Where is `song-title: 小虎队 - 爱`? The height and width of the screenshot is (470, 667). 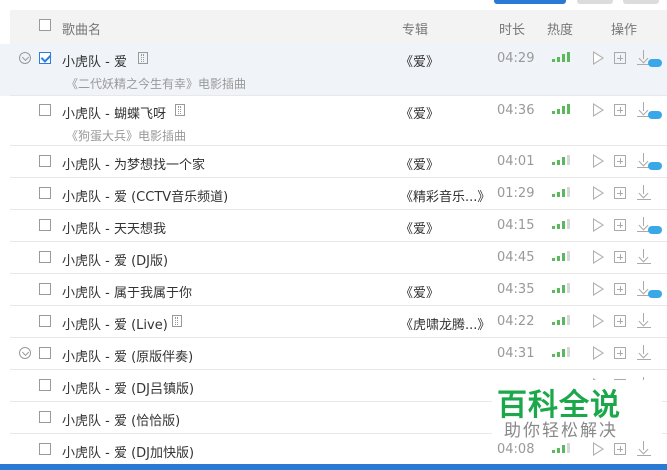 song-title: 小虎队 - 爱 is located at coordinates (94, 60).